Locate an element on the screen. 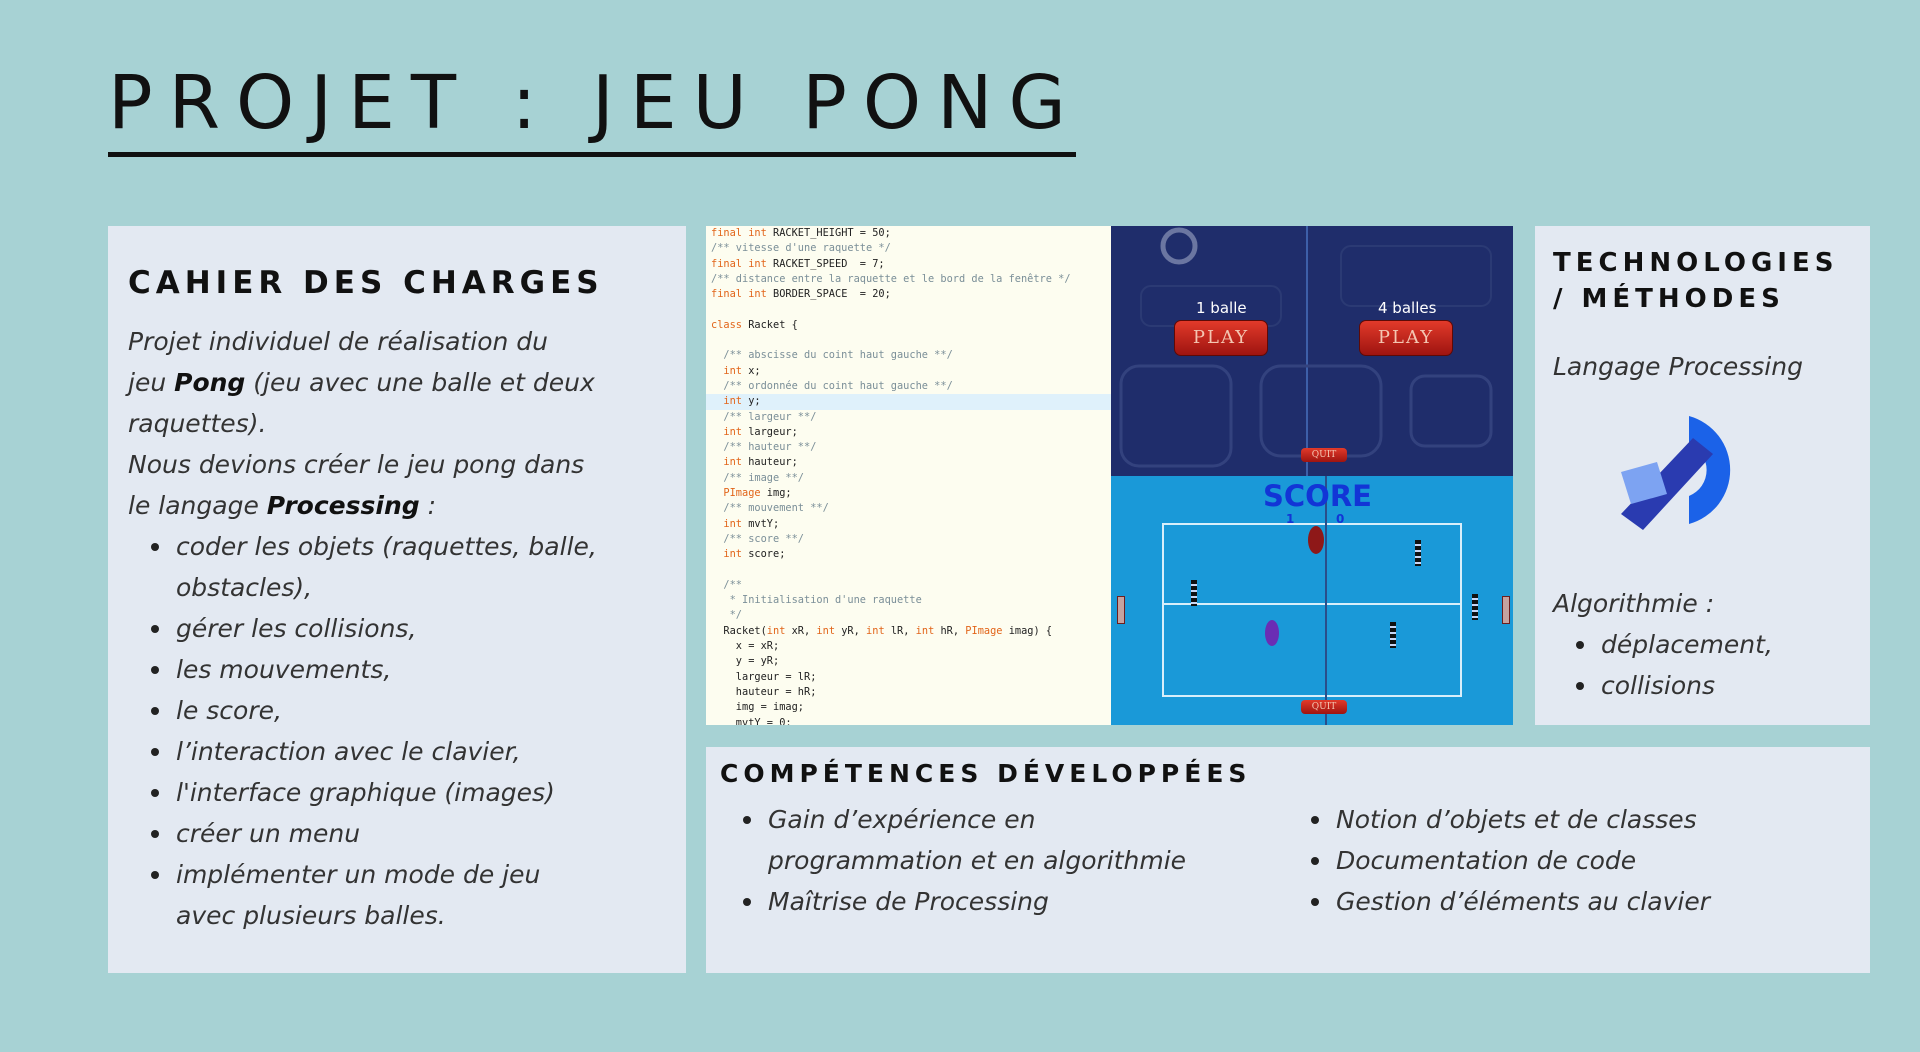 This screenshot has height=1052, width=1920. score-right: 0 is located at coordinates (1340, 519).